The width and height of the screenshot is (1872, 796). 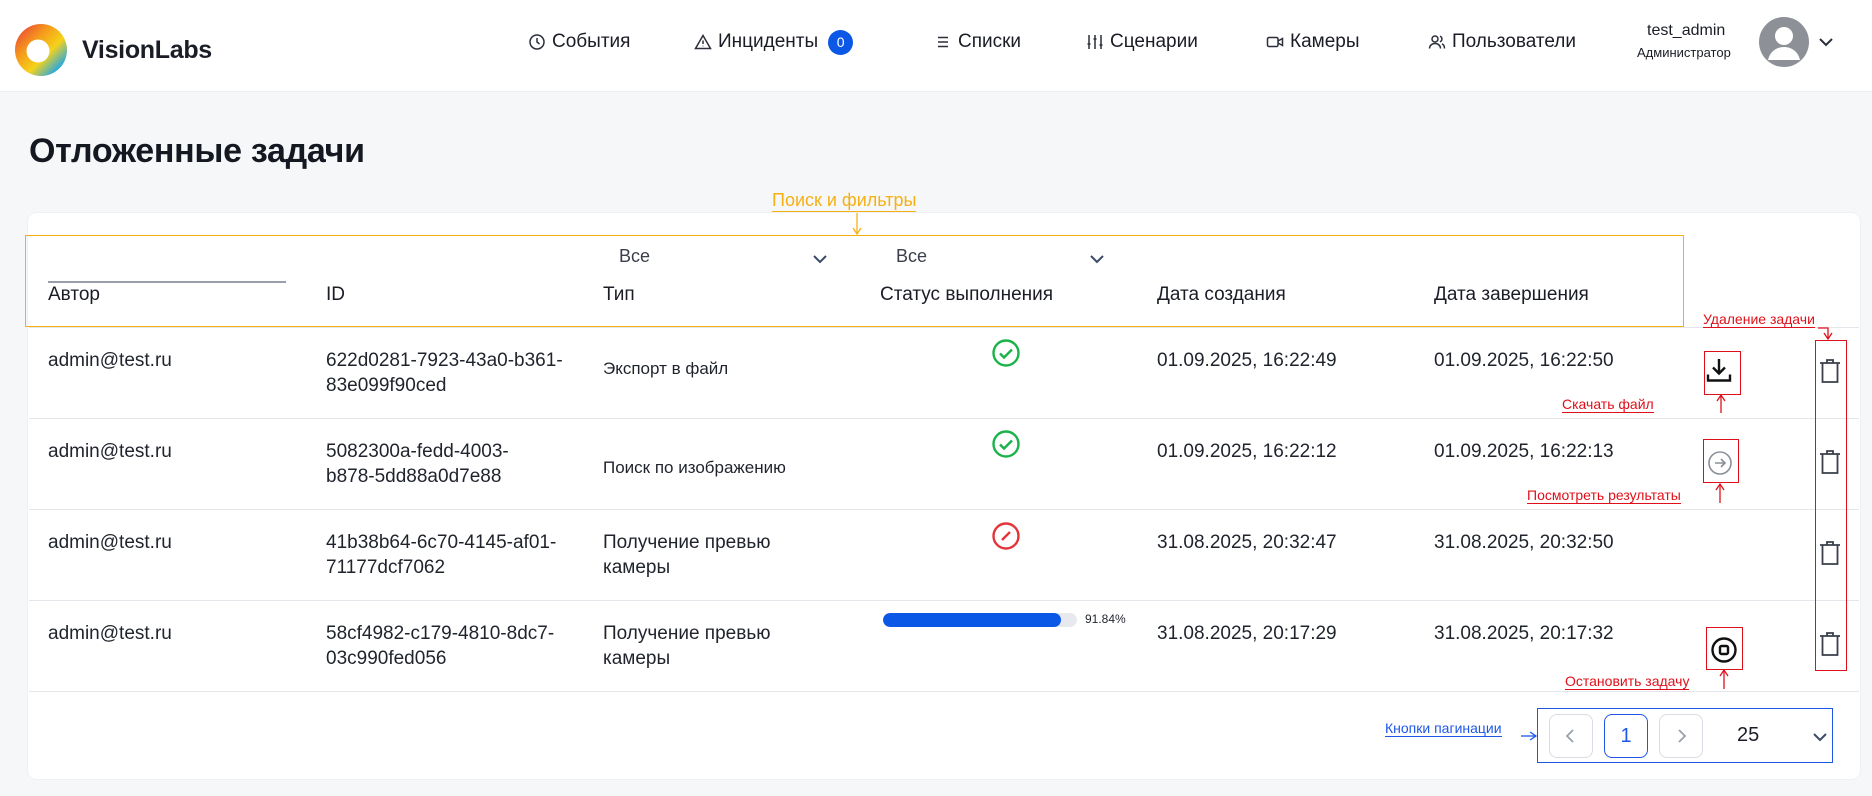 I want to click on nav-scenarios: Сценарии, so click(x=1142, y=42).